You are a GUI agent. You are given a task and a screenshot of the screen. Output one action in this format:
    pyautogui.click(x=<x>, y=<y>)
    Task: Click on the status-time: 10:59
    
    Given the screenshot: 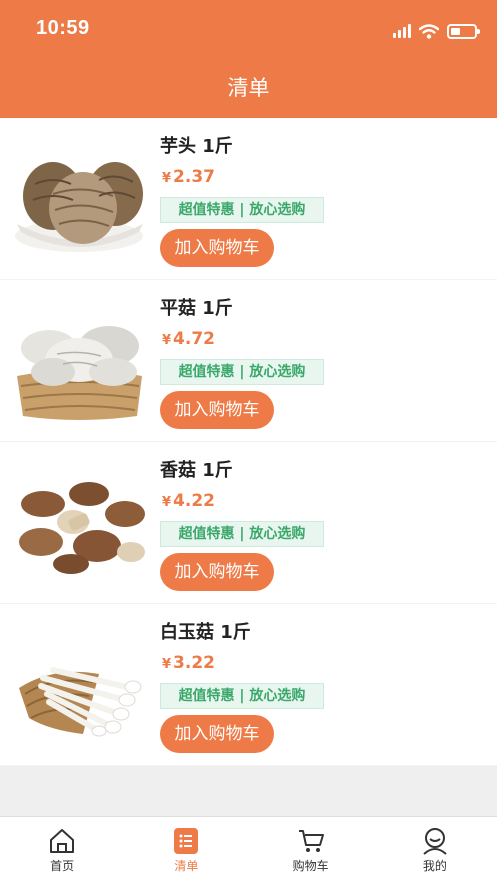 What is the action you would take?
    pyautogui.click(x=63, y=28)
    